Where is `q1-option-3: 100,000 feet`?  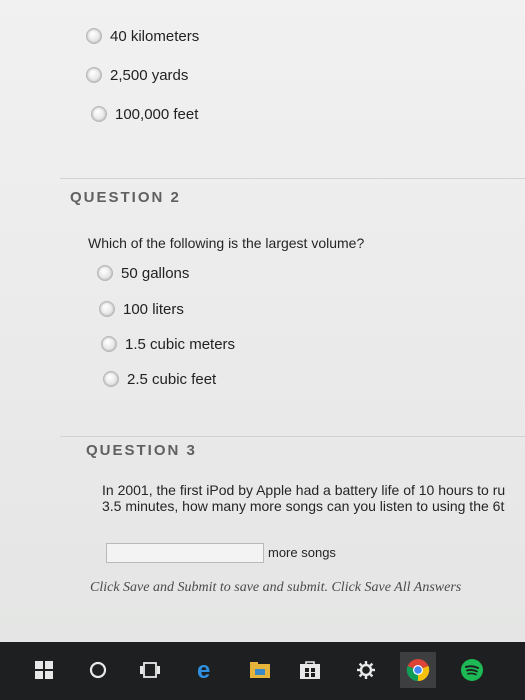 q1-option-3: 100,000 feet is located at coordinates (144, 114).